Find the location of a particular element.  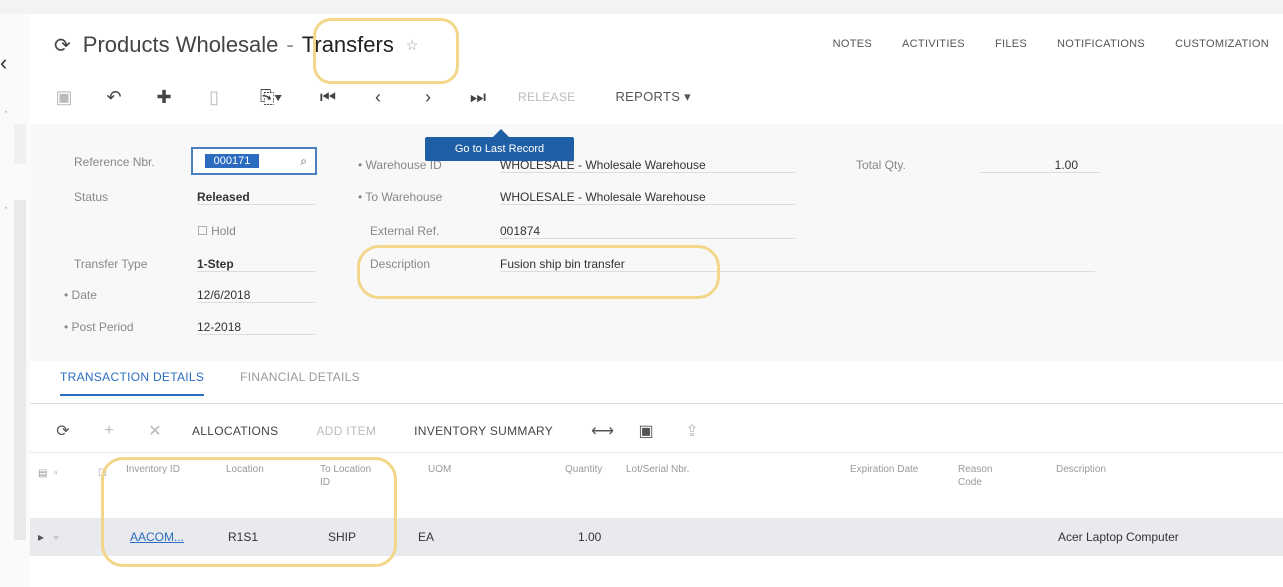

cell-uom: EA is located at coordinates (426, 537).